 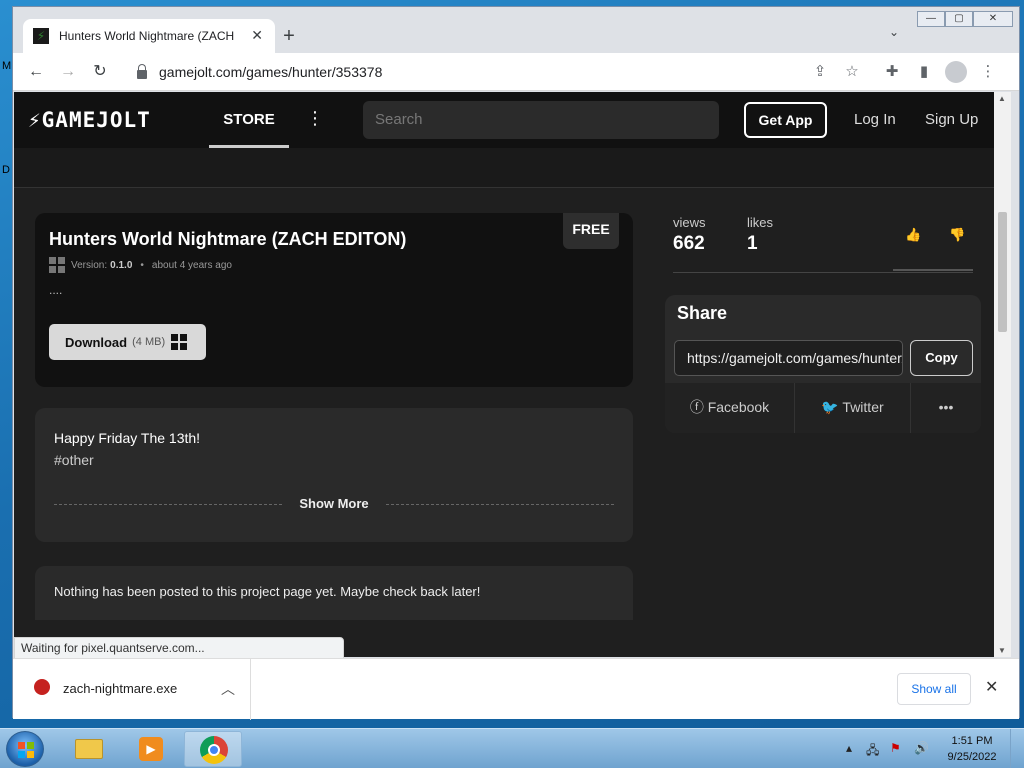 I want to click on page-scrollbar: ▲ ▼, so click(x=1002, y=374).